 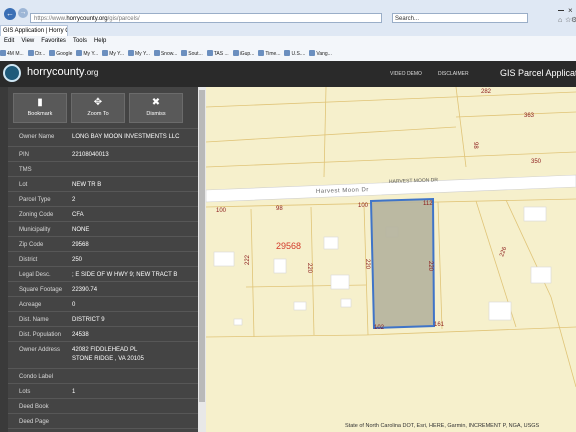 What do you see at coordinates (156, 114) in the screenshot?
I see `dismiss-label: Dismiss` at bounding box center [156, 114].